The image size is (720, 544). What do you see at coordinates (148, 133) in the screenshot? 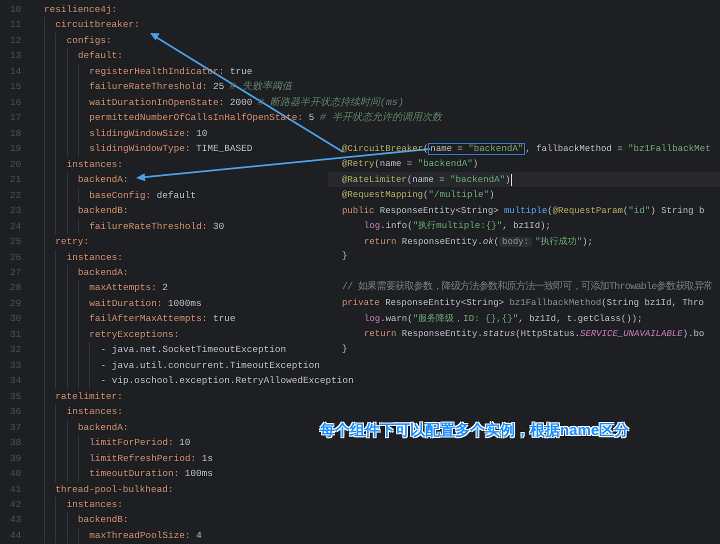
I see `code-line: slidingWindowSize: 10` at bounding box center [148, 133].